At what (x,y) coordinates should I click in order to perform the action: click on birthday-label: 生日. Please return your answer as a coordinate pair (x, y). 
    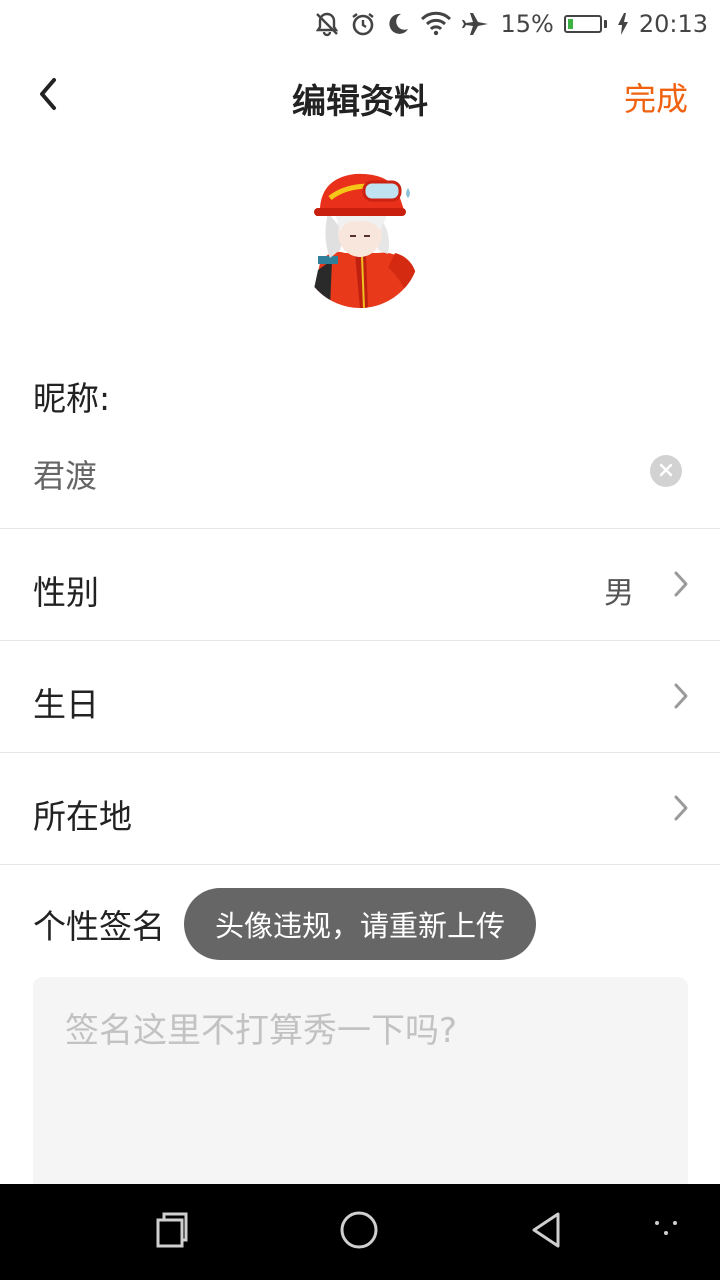
    Looking at the image, I should click on (66, 704).